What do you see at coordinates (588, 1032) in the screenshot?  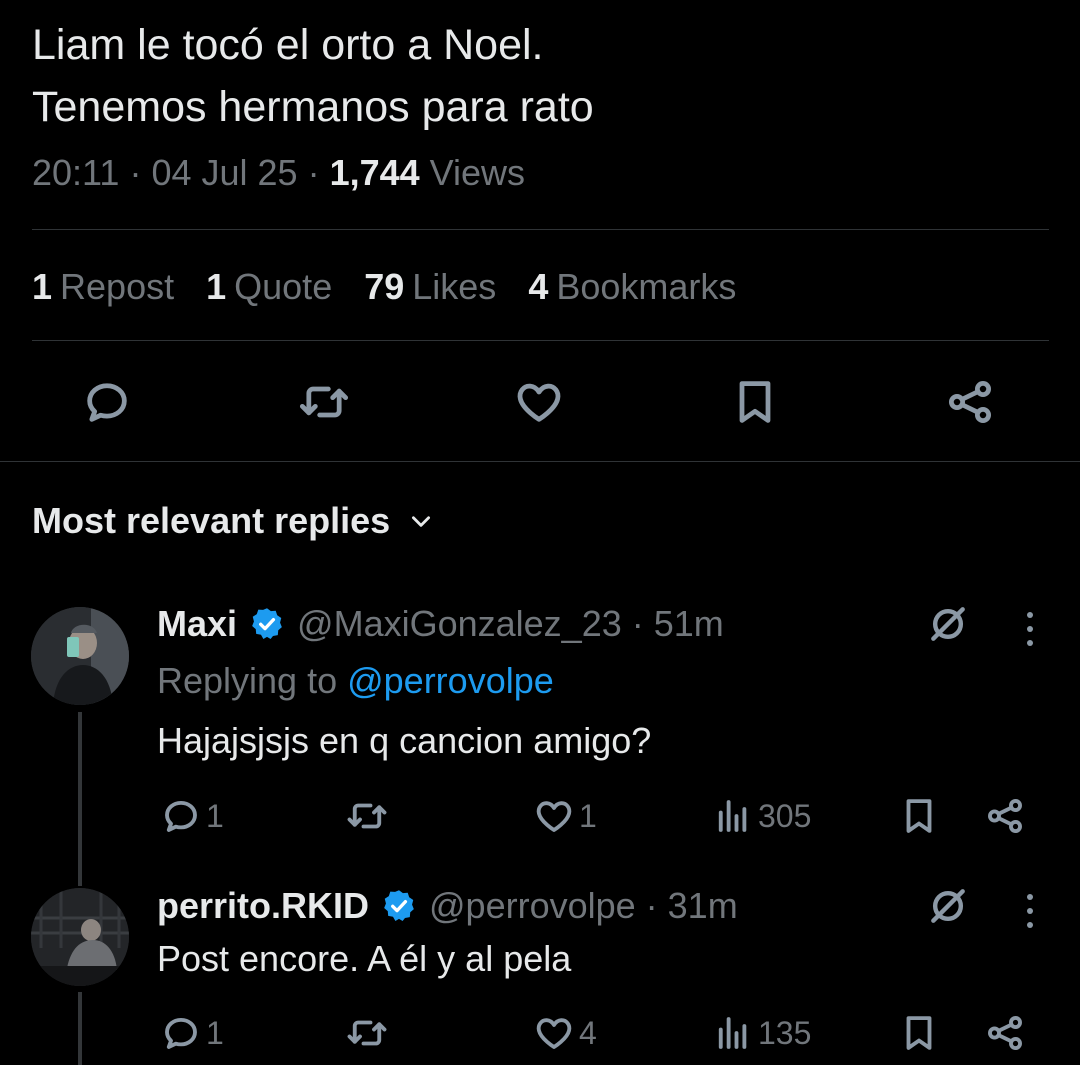 I see `like-count: 4` at bounding box center [588, 1032].